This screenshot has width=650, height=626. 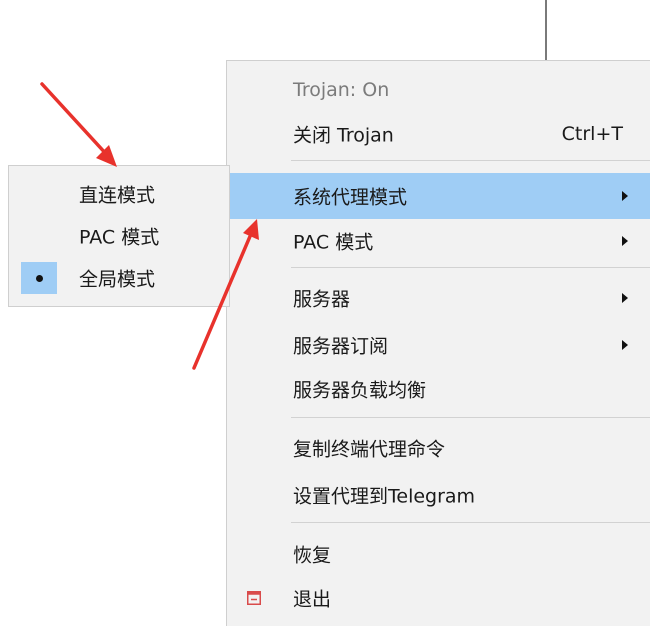 What do you see at coordinates (350, 197) in the screenshot?
I see `system-proxy-label: 系统代理模式` at bounding box center [350, 197].